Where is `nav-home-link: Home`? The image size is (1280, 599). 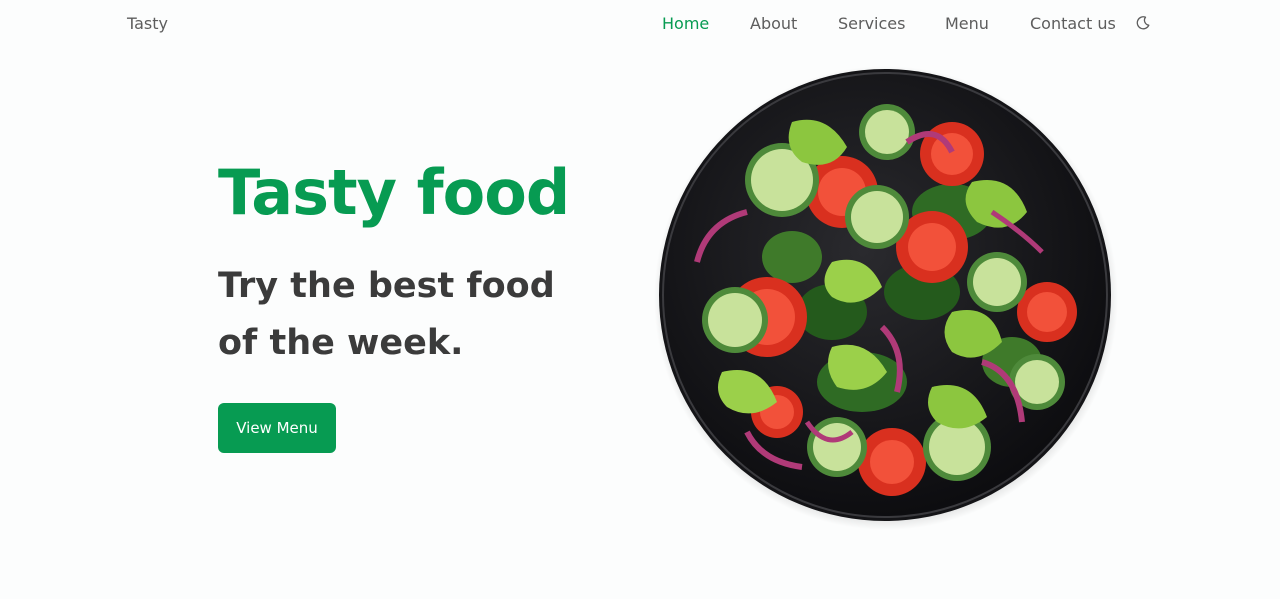
nav-home-link: Home is located at coordinates (685, 23).